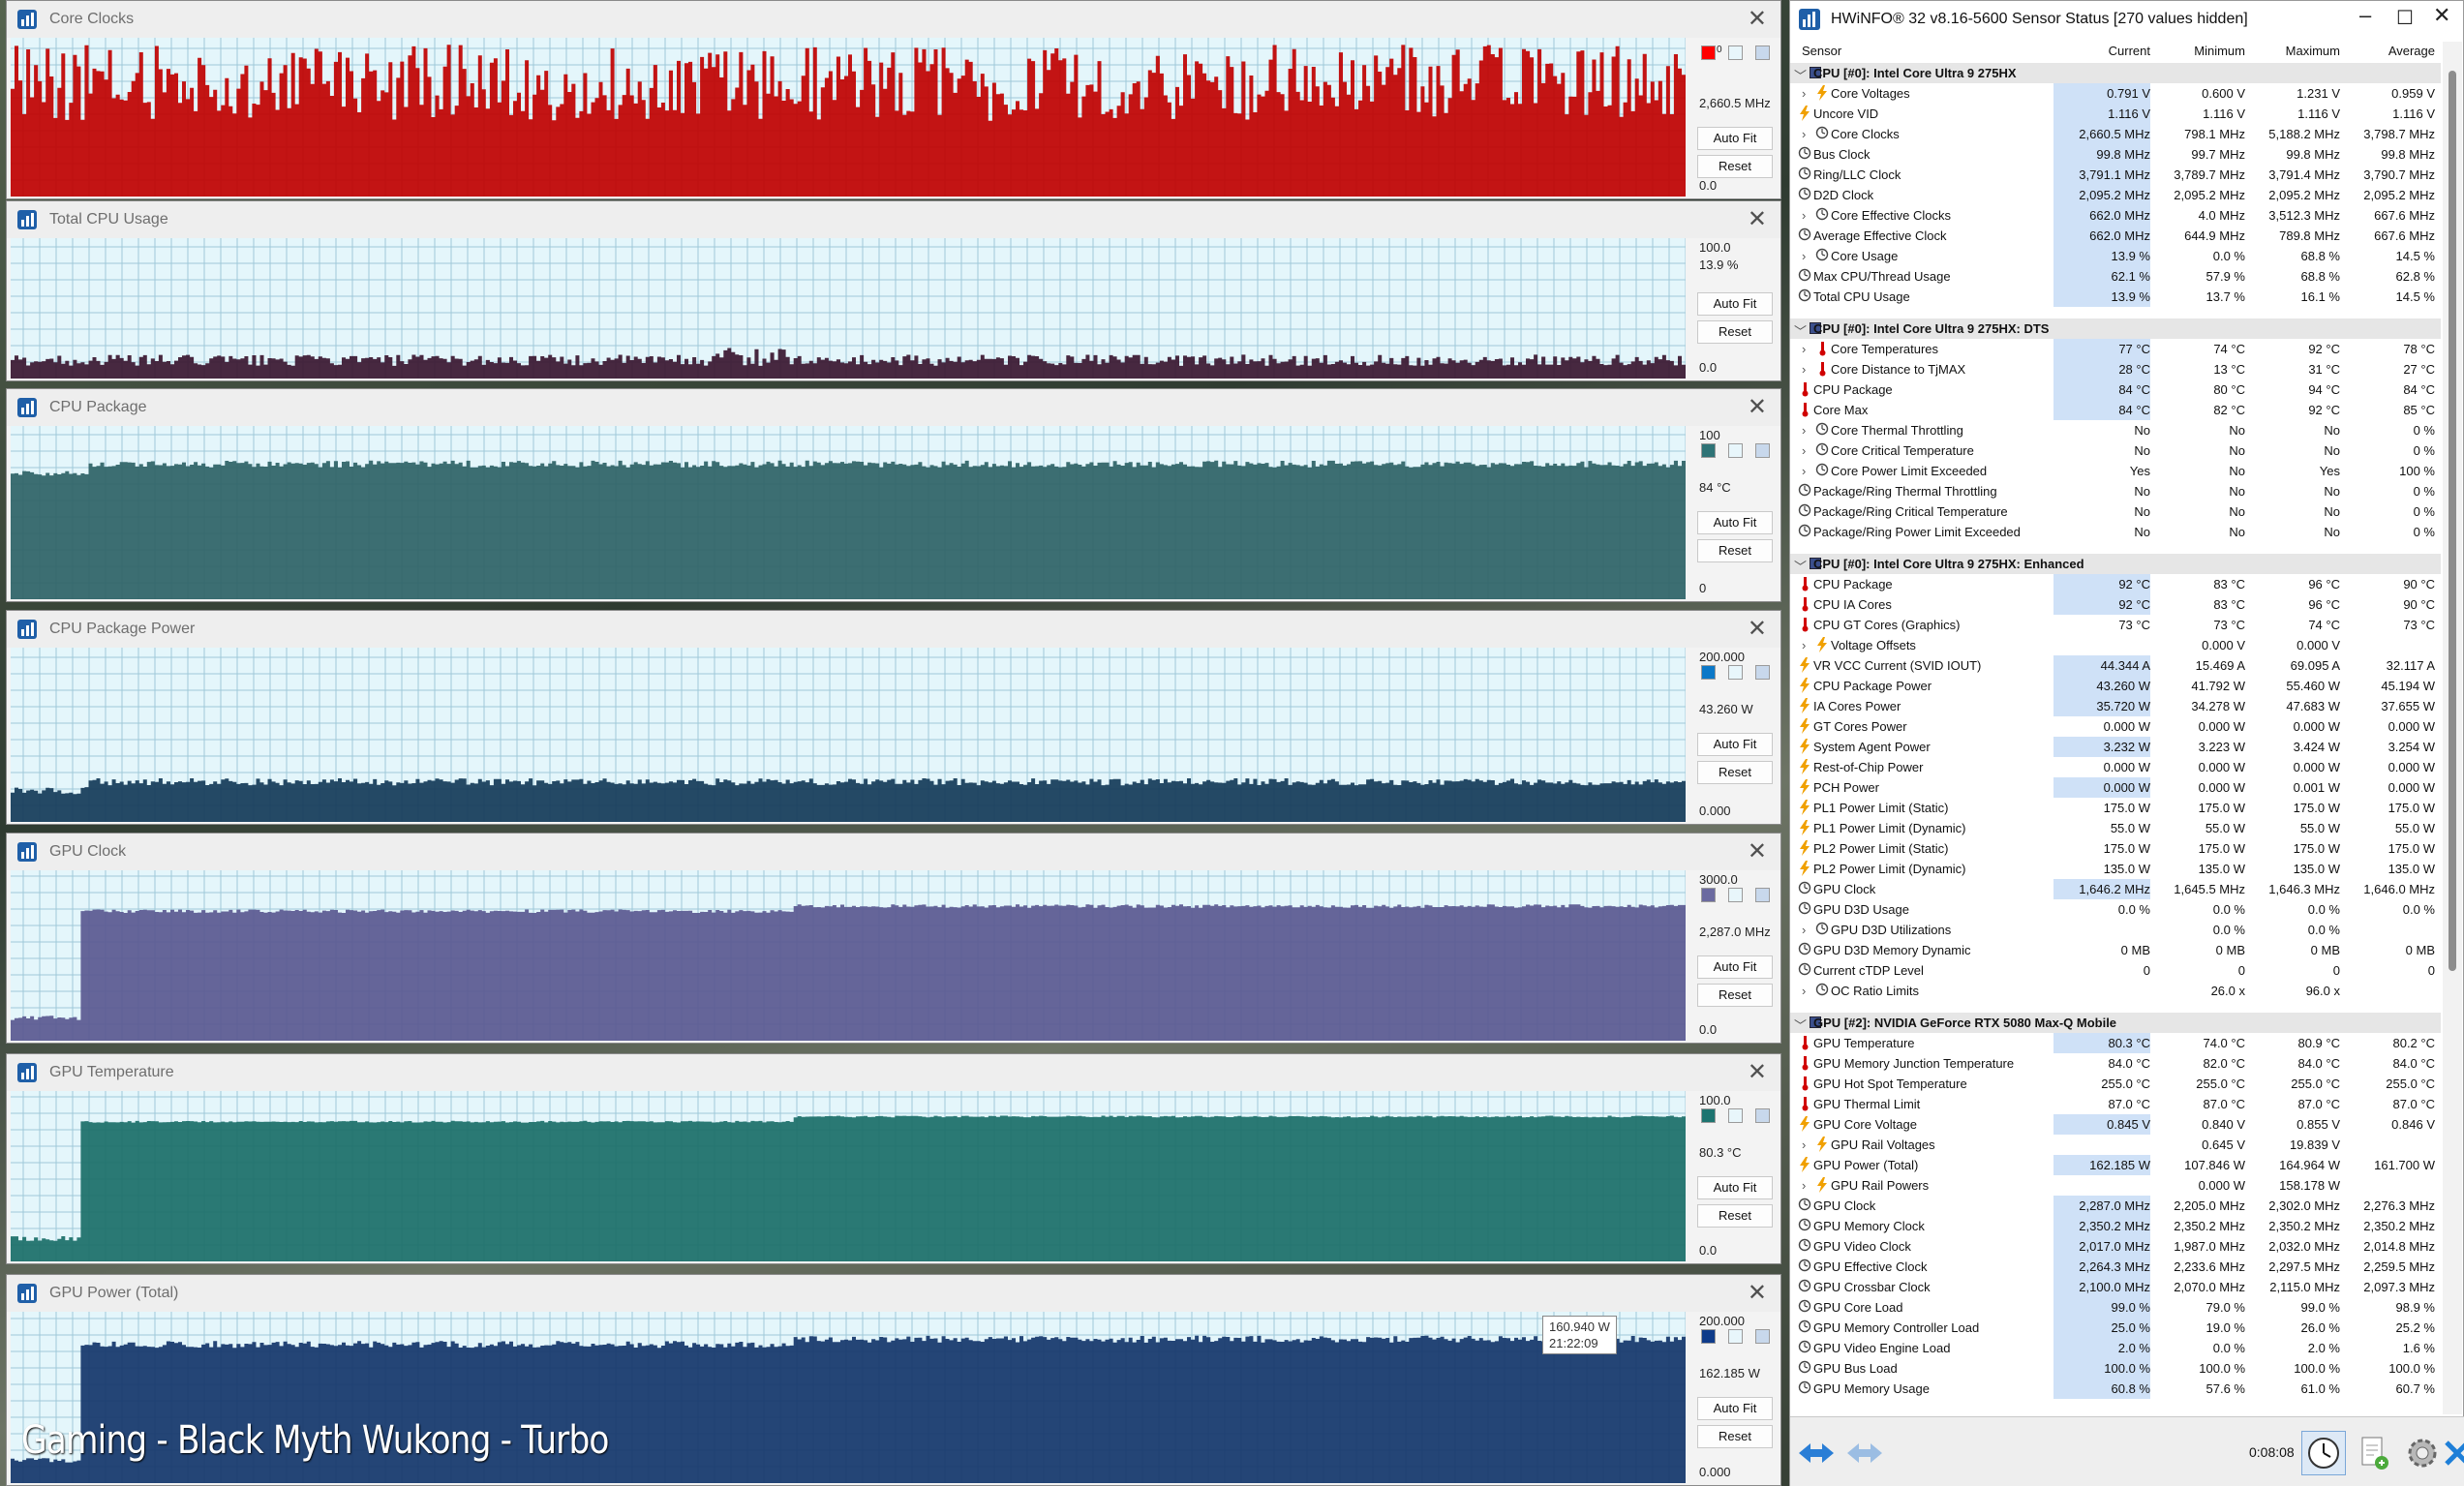 This screenshot has width=2464, height=1486. What do you see at coordinates (2374, 1453) in the screenshot?
I see `logging-report-icon` at bounding box center [2374, 1453].